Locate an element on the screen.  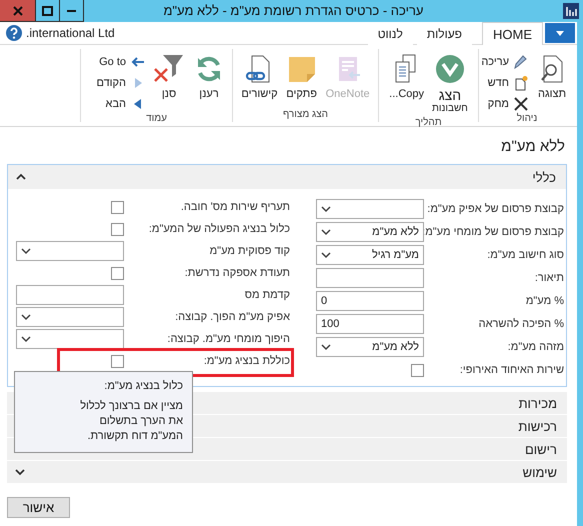
field-label: % מע"מ is located at coordinates (545, 301).